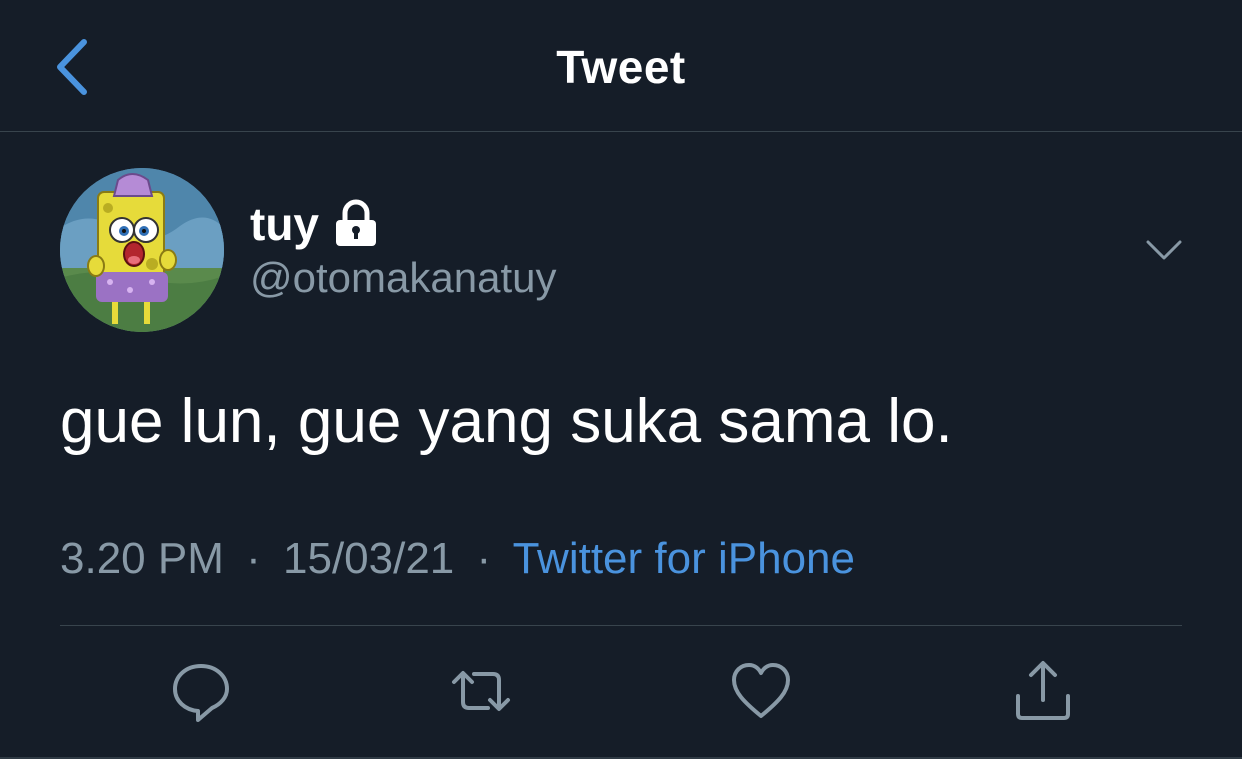 The width and height of the screenshot is (1242, 759). I want to click on author-handle: @otomakanatuy, so click(403, 278).